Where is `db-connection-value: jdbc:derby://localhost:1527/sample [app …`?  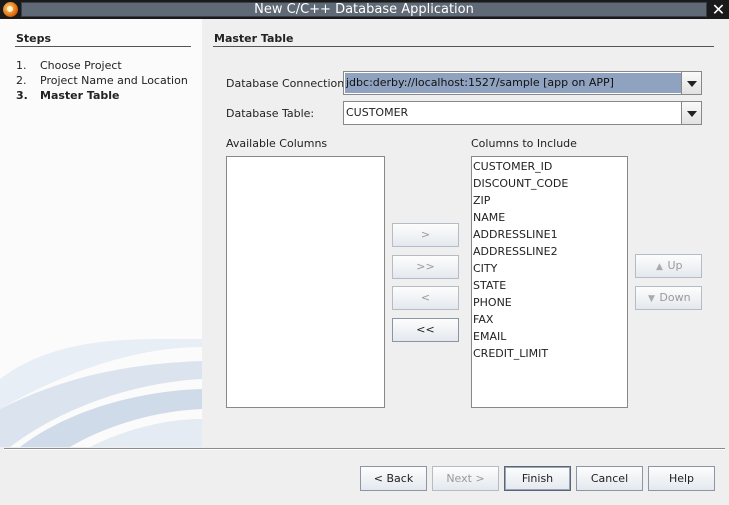
db-connection-value: jdbc:derby://localhost:1527/sample [app … is located at coordinates (513, 83).